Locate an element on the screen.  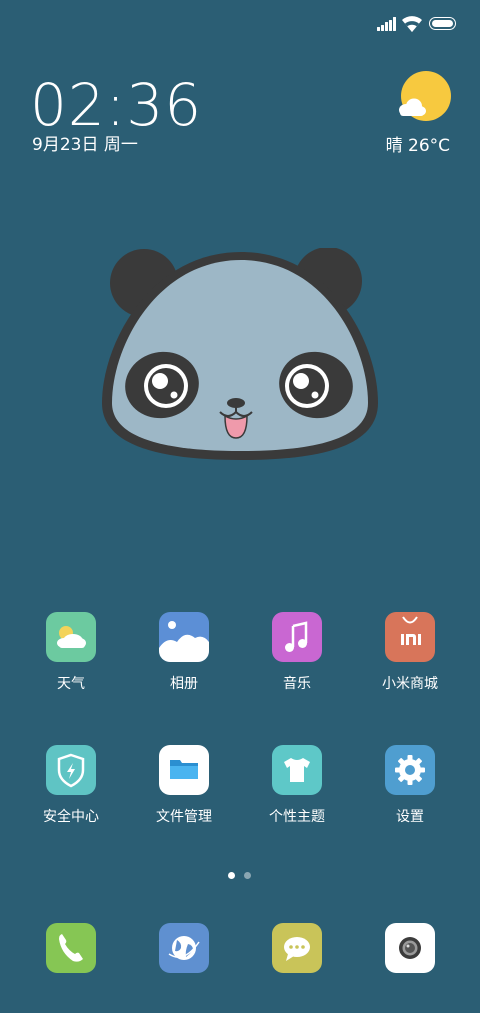
panda-wallpaper-illustration is located at coordinates (240, 354).